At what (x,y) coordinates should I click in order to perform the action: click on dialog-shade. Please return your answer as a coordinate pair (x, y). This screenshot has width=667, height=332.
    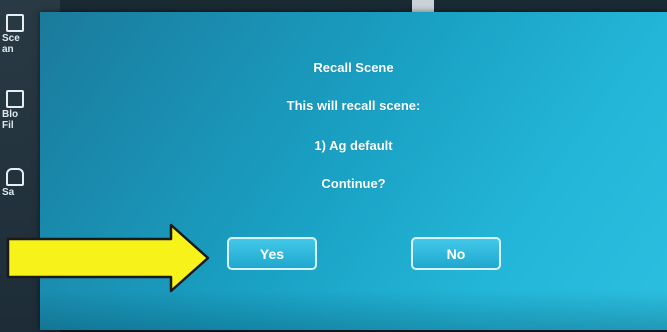
    Looking at the image, I should click on (353, 310).